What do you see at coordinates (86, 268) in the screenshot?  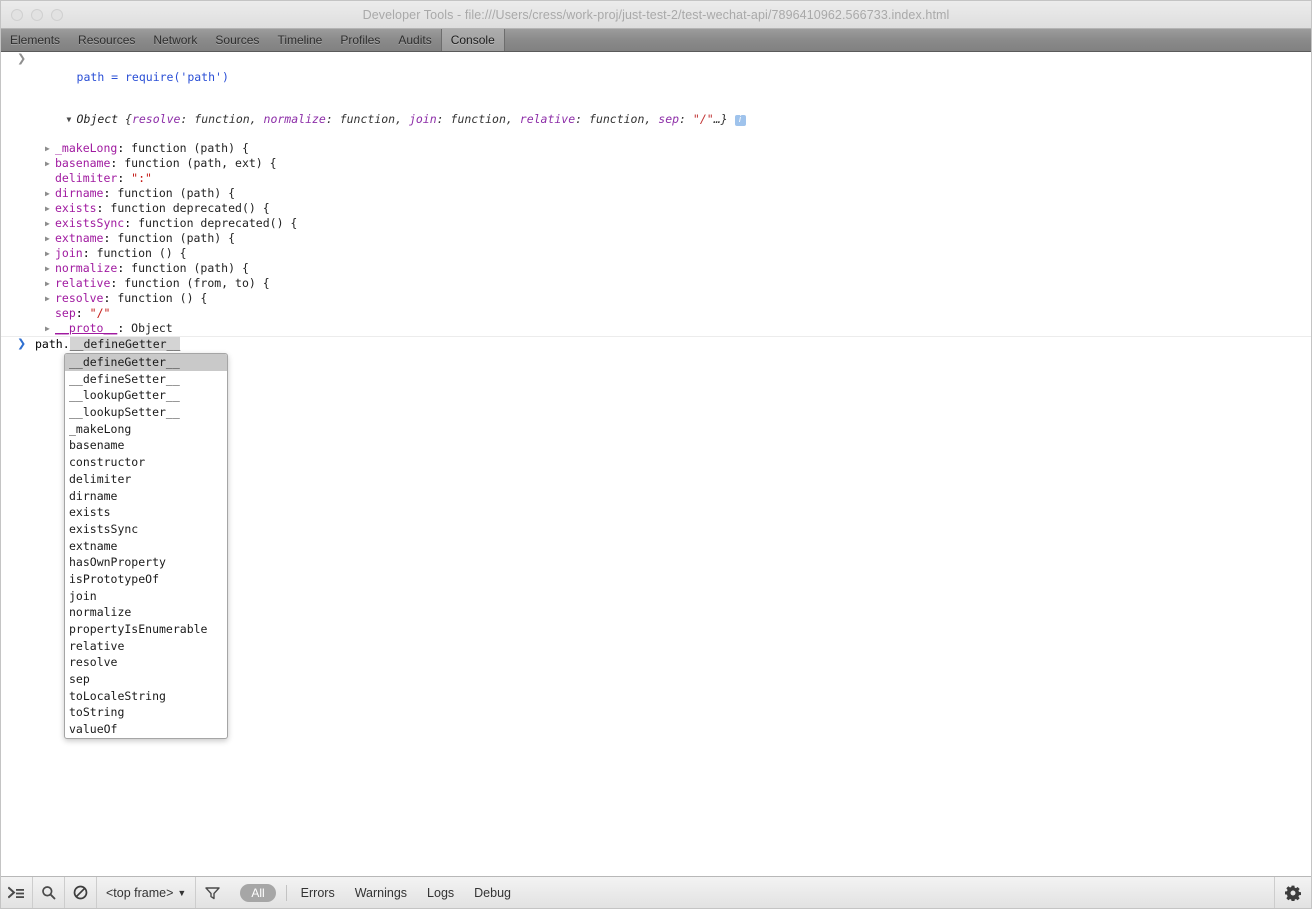 I see `property-name: normalize` at bounding box center [86, 268].